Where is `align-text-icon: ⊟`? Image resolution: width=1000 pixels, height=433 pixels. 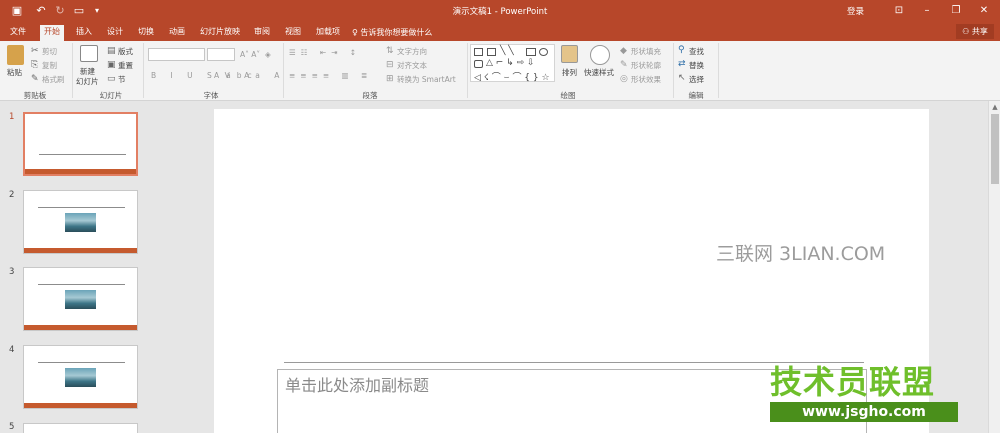 align-text-icon: ⊟ is located at coordinates (390, 65).